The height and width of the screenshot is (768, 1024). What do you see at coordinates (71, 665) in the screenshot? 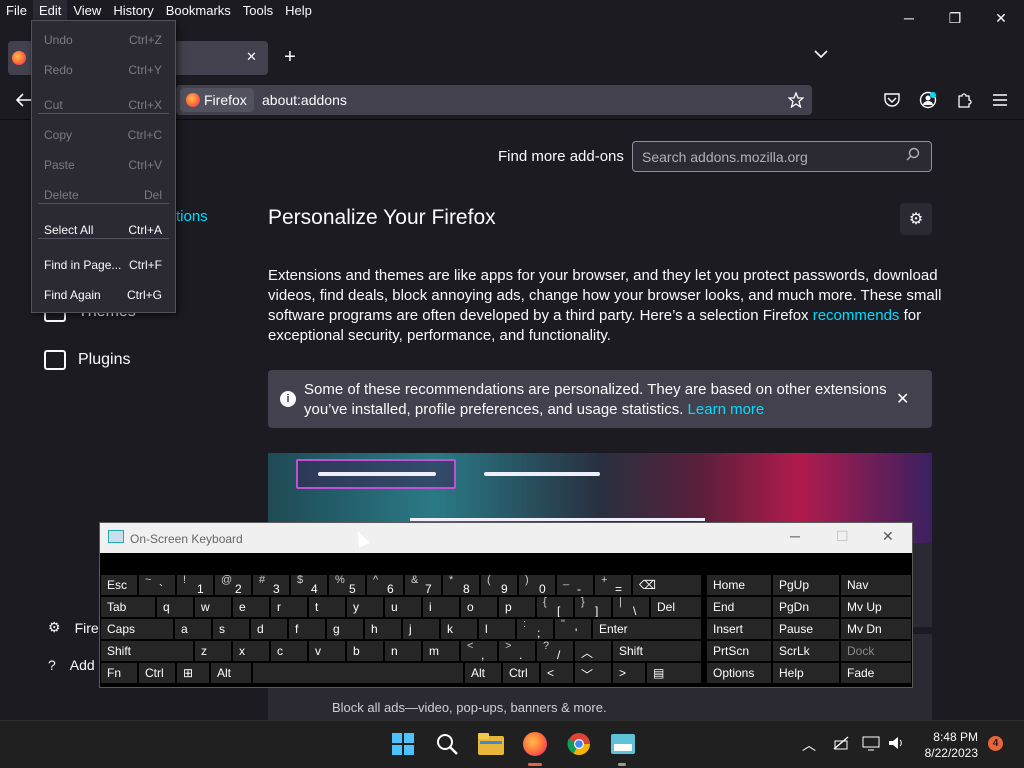
I see `sidebar-addons-support: ? Add` at bounding box center [71, 665].